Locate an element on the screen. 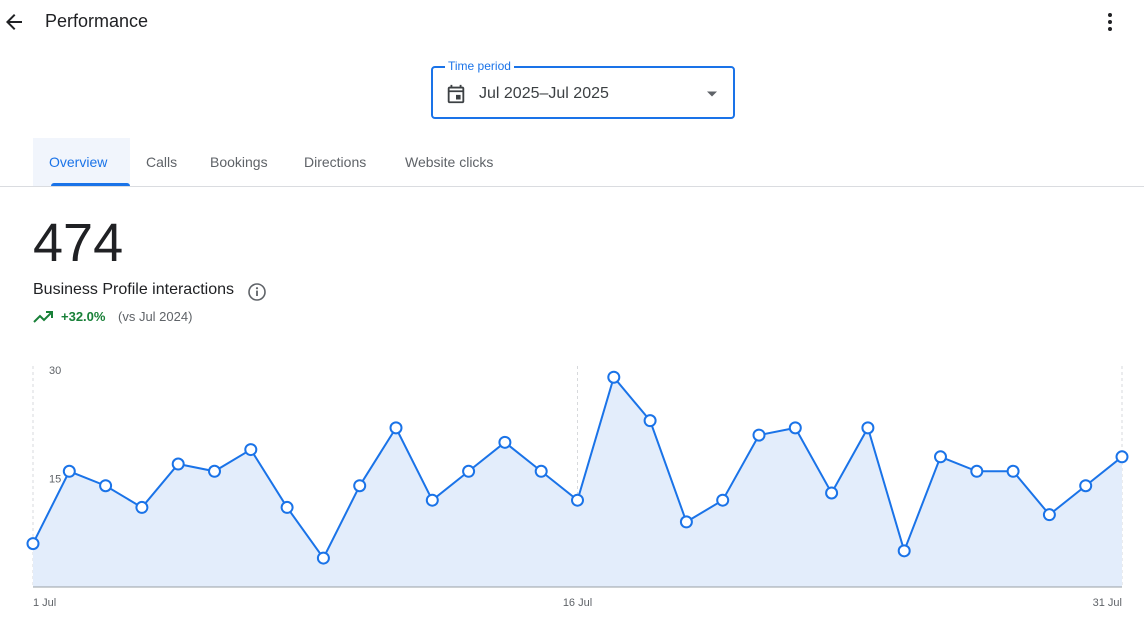 The image size is (1144, 632). total-interactions-value: 474 is located at coordinates (78, 243).